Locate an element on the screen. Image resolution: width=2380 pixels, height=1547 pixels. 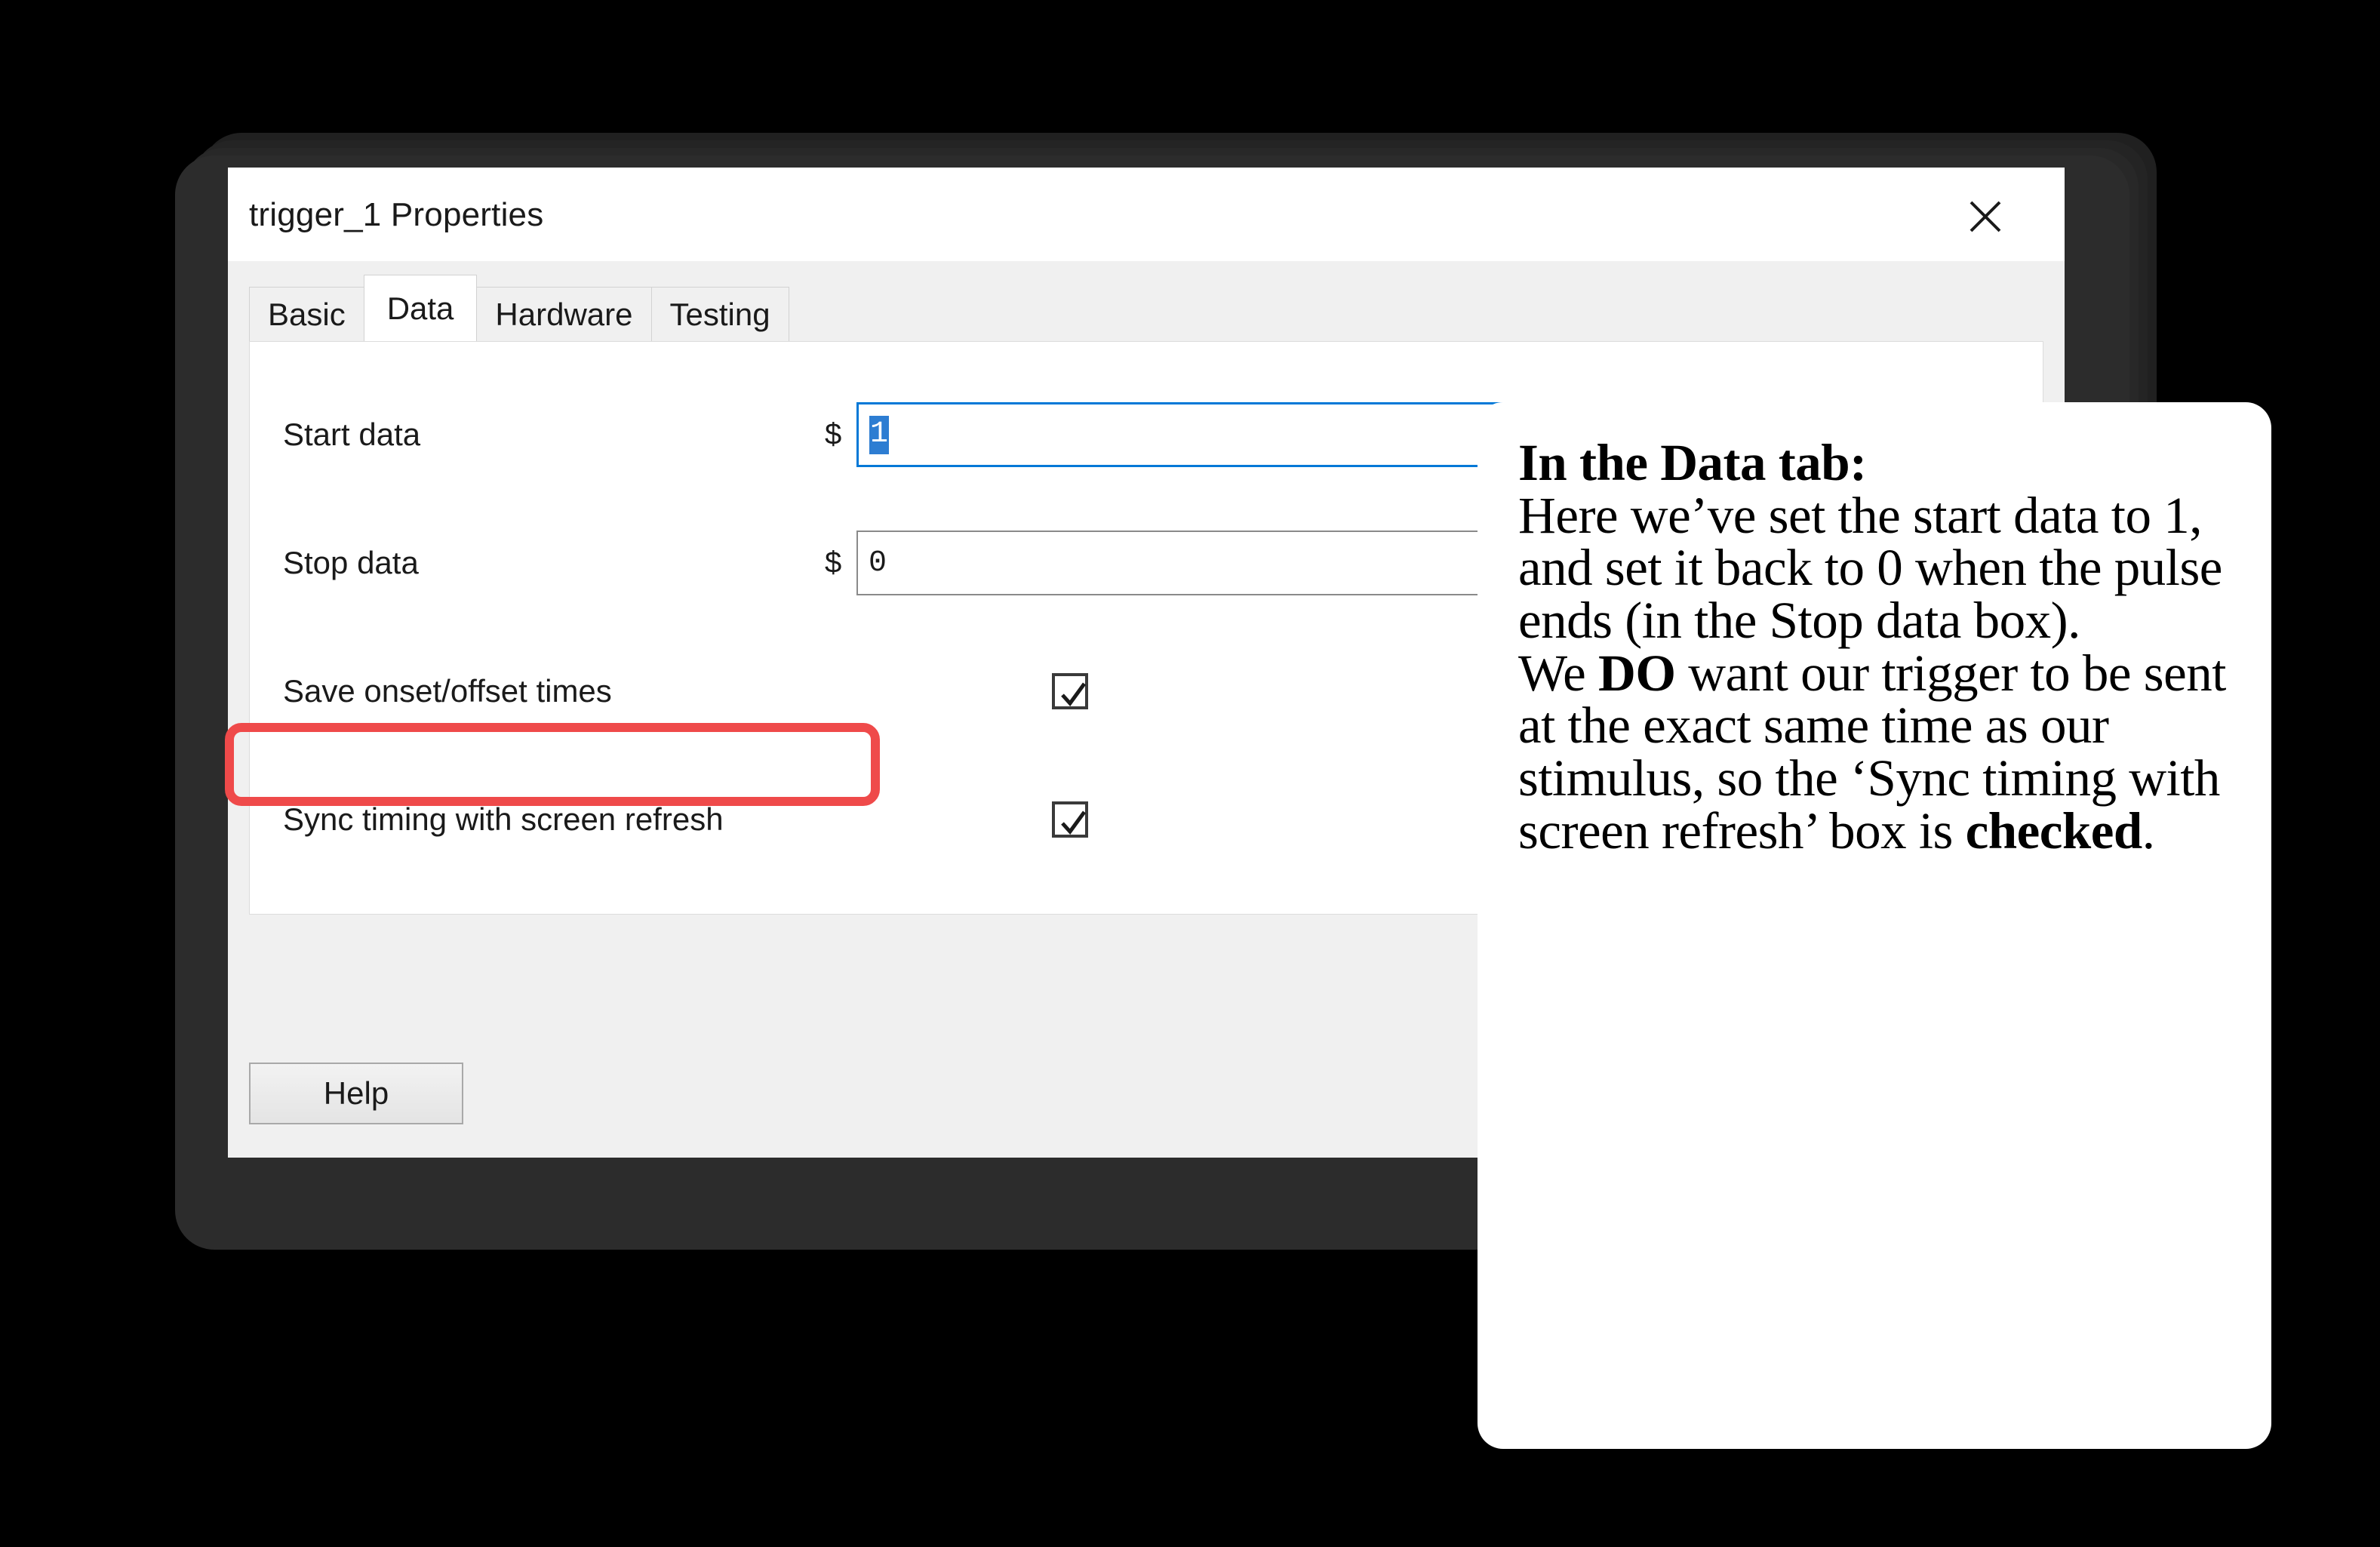
tab-testing: Testing is located at coordinates (719, 314).